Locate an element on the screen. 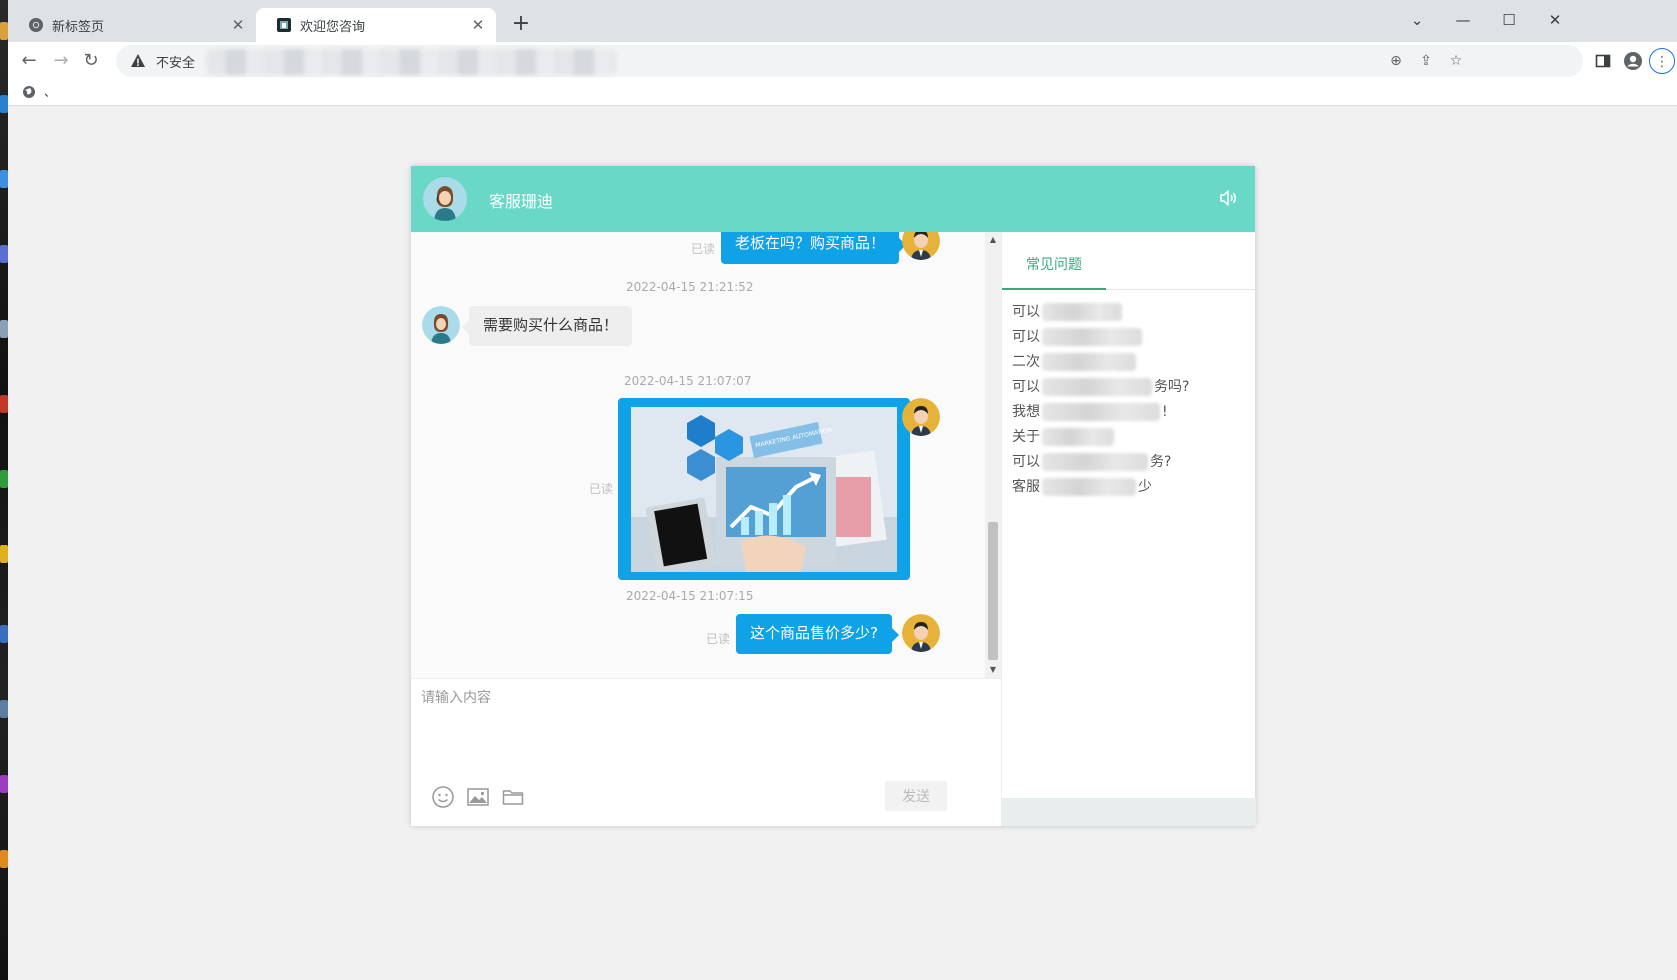  marketing-automation-image: MARKETING AUTOMATION is located at coordinates (764, 489).